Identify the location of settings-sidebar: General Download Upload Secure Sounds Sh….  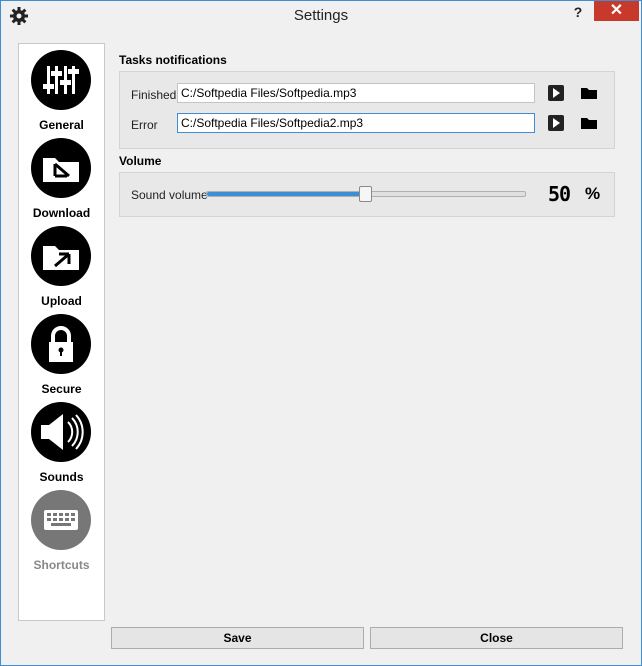
(61, 332).